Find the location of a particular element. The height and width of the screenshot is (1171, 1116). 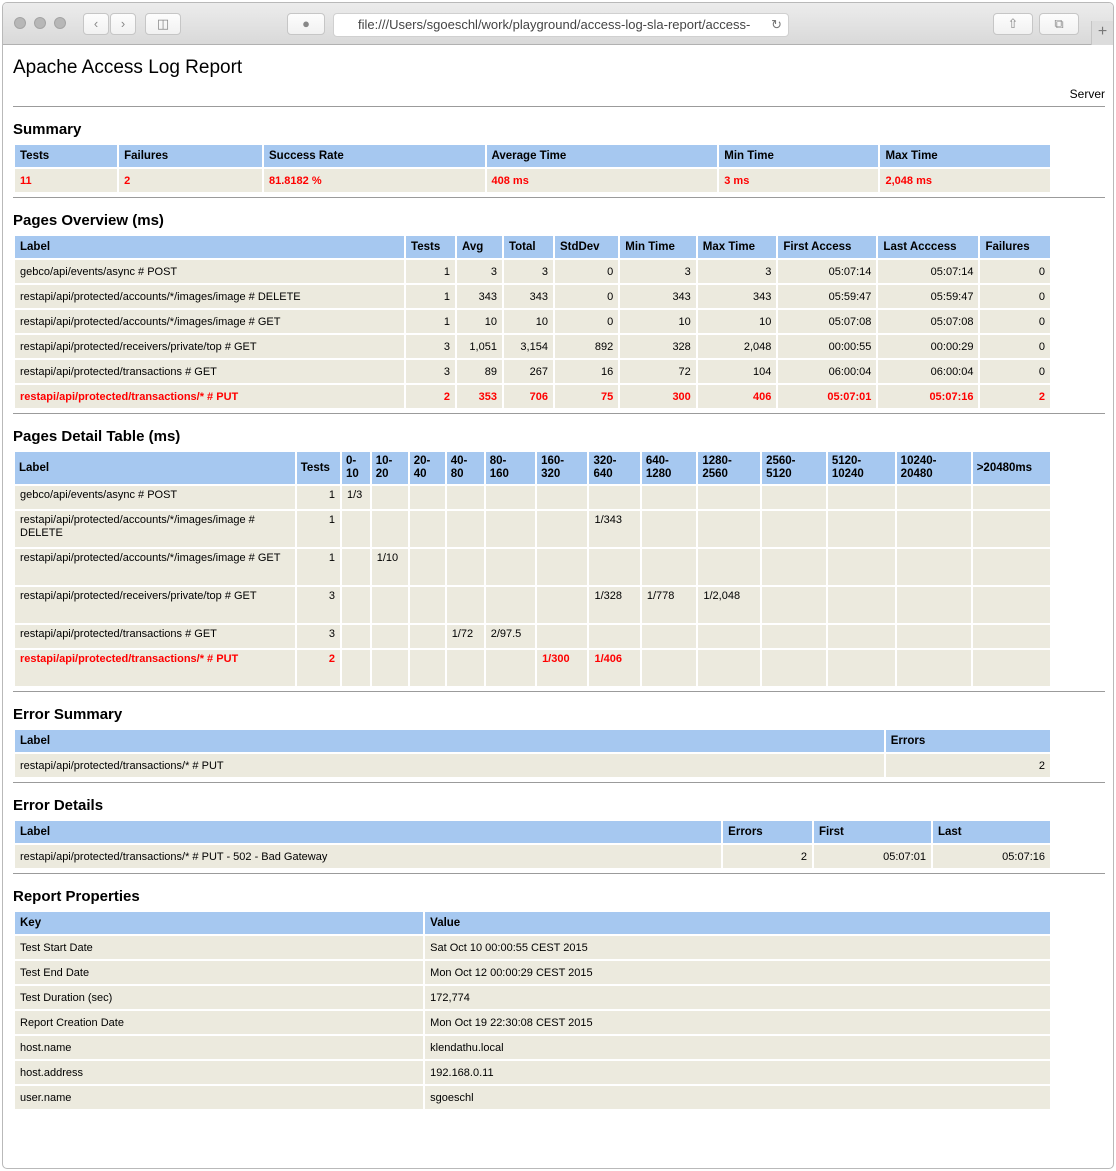

column-header: Max Time is located at coordinates (737, 247).